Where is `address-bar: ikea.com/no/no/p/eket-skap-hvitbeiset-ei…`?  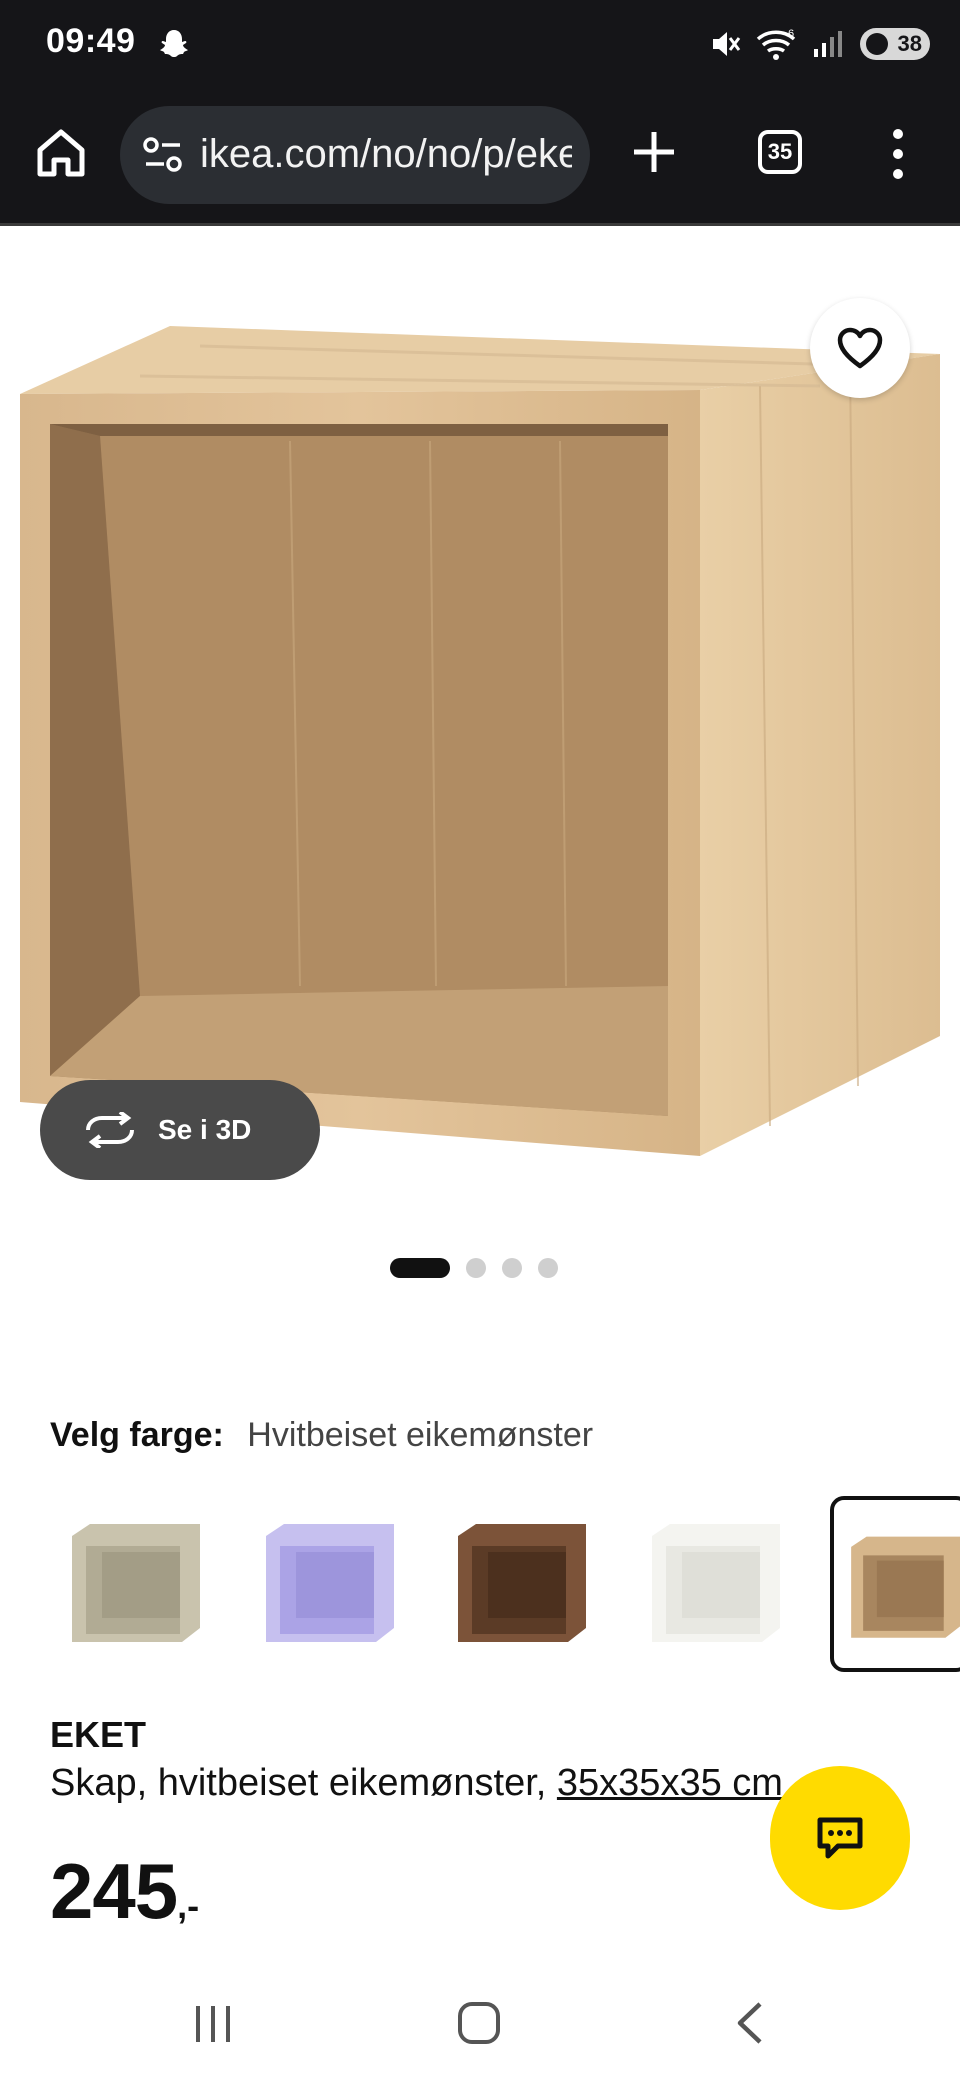
address-bar: ikea.com/no/no/p/eket-skap-hvitbeiset-ei… is located at coordinates (355, 155).